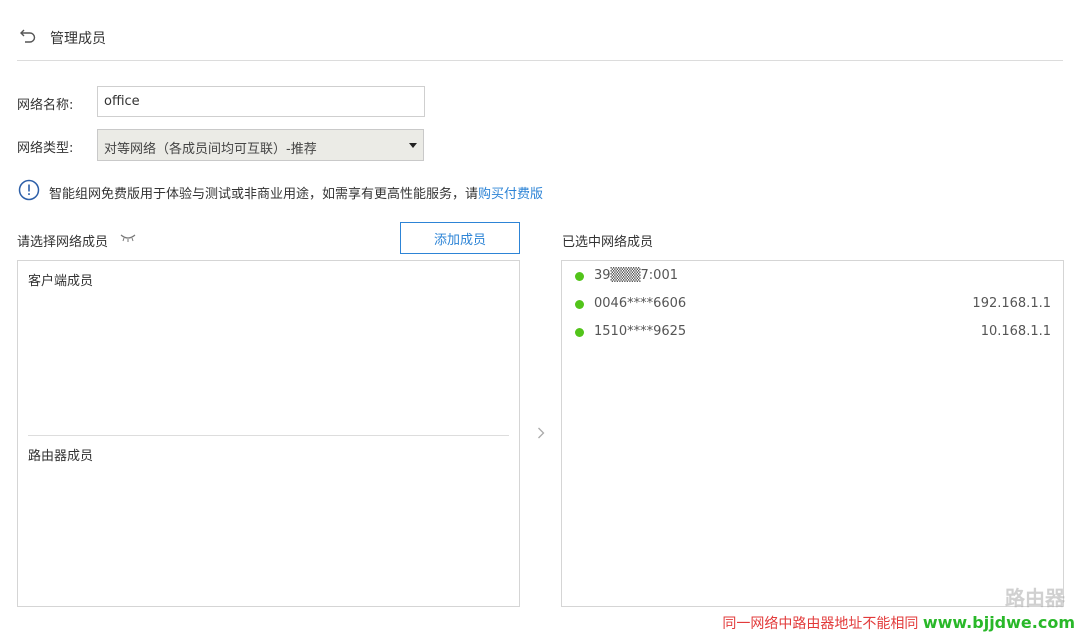 This screenshot has height=639, width=1083. I want to click on network-name-input, so click(261, 101).